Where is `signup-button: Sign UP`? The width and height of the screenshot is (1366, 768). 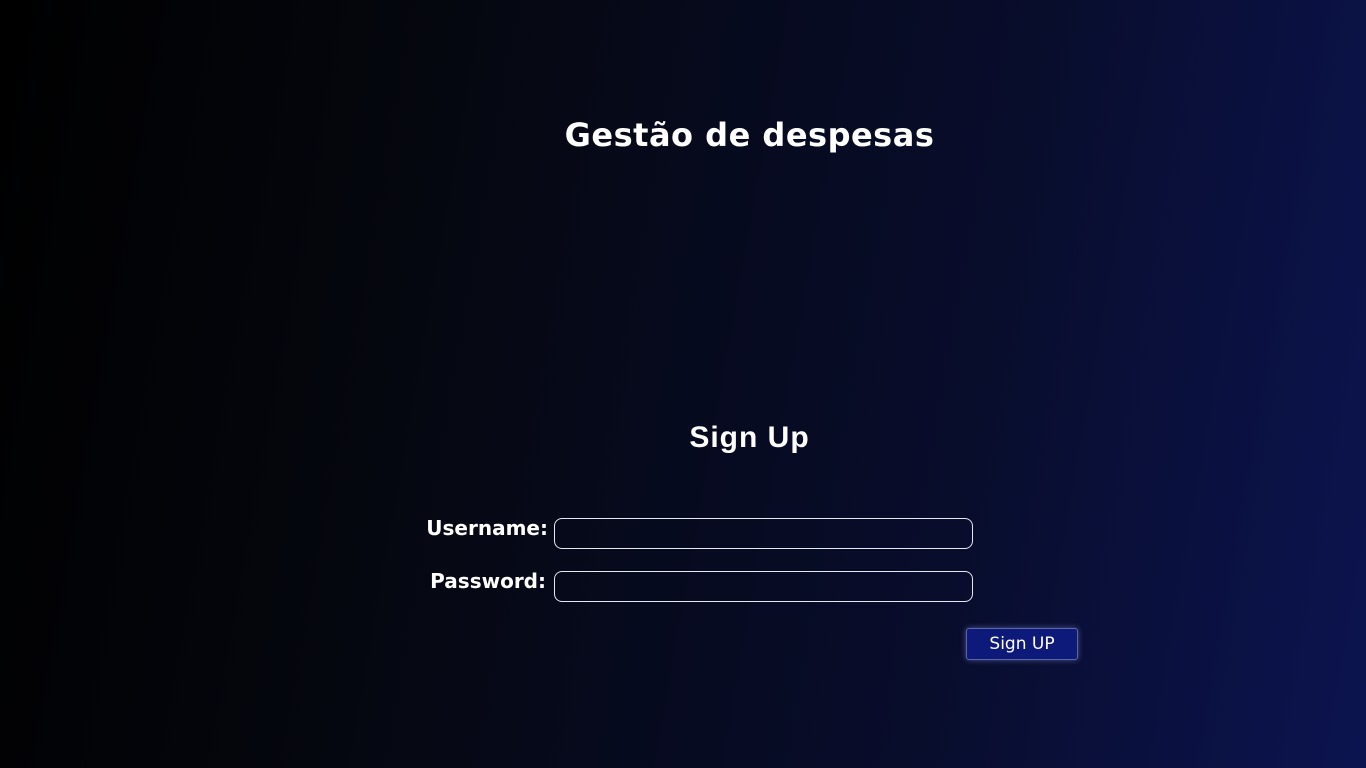 signup-button: Sign UP is located at coordinates (1022, 644).